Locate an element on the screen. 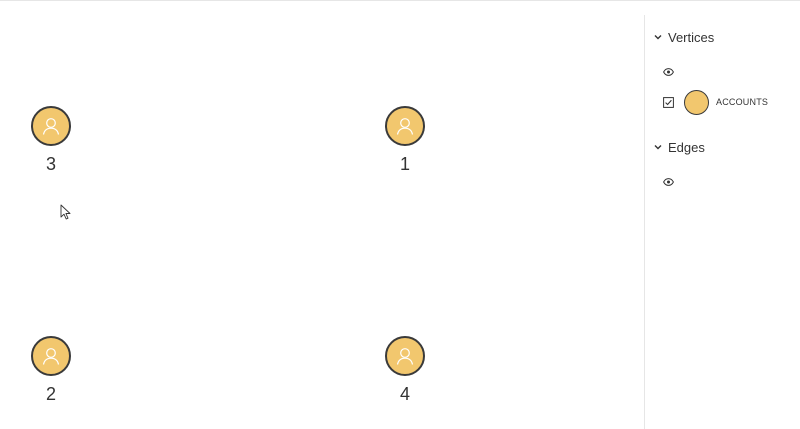 The image size is (800, 429). graph-node: 1 is located at coordinates (405, 146).